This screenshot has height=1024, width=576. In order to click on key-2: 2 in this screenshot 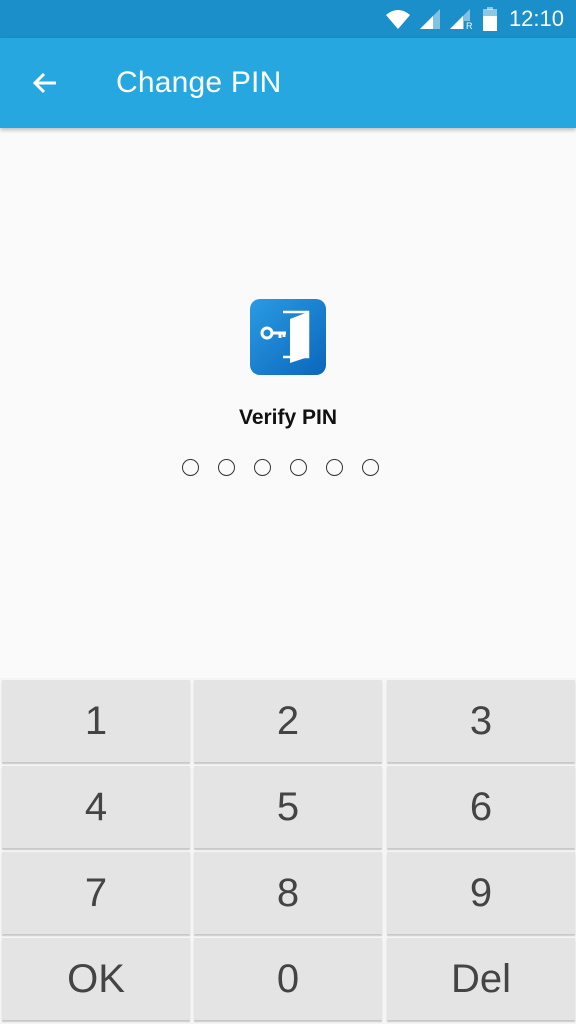, I will do `click(288, 721)`.